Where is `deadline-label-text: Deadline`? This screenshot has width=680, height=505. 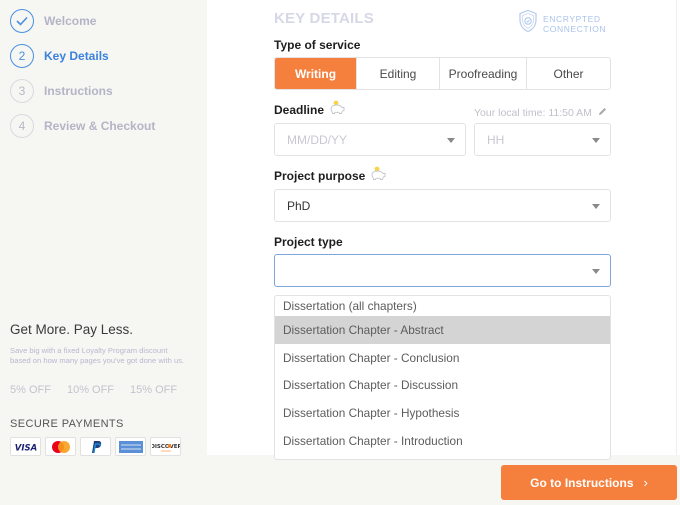 deadline-label-text: Deadline is located at coordinates (299, 109).